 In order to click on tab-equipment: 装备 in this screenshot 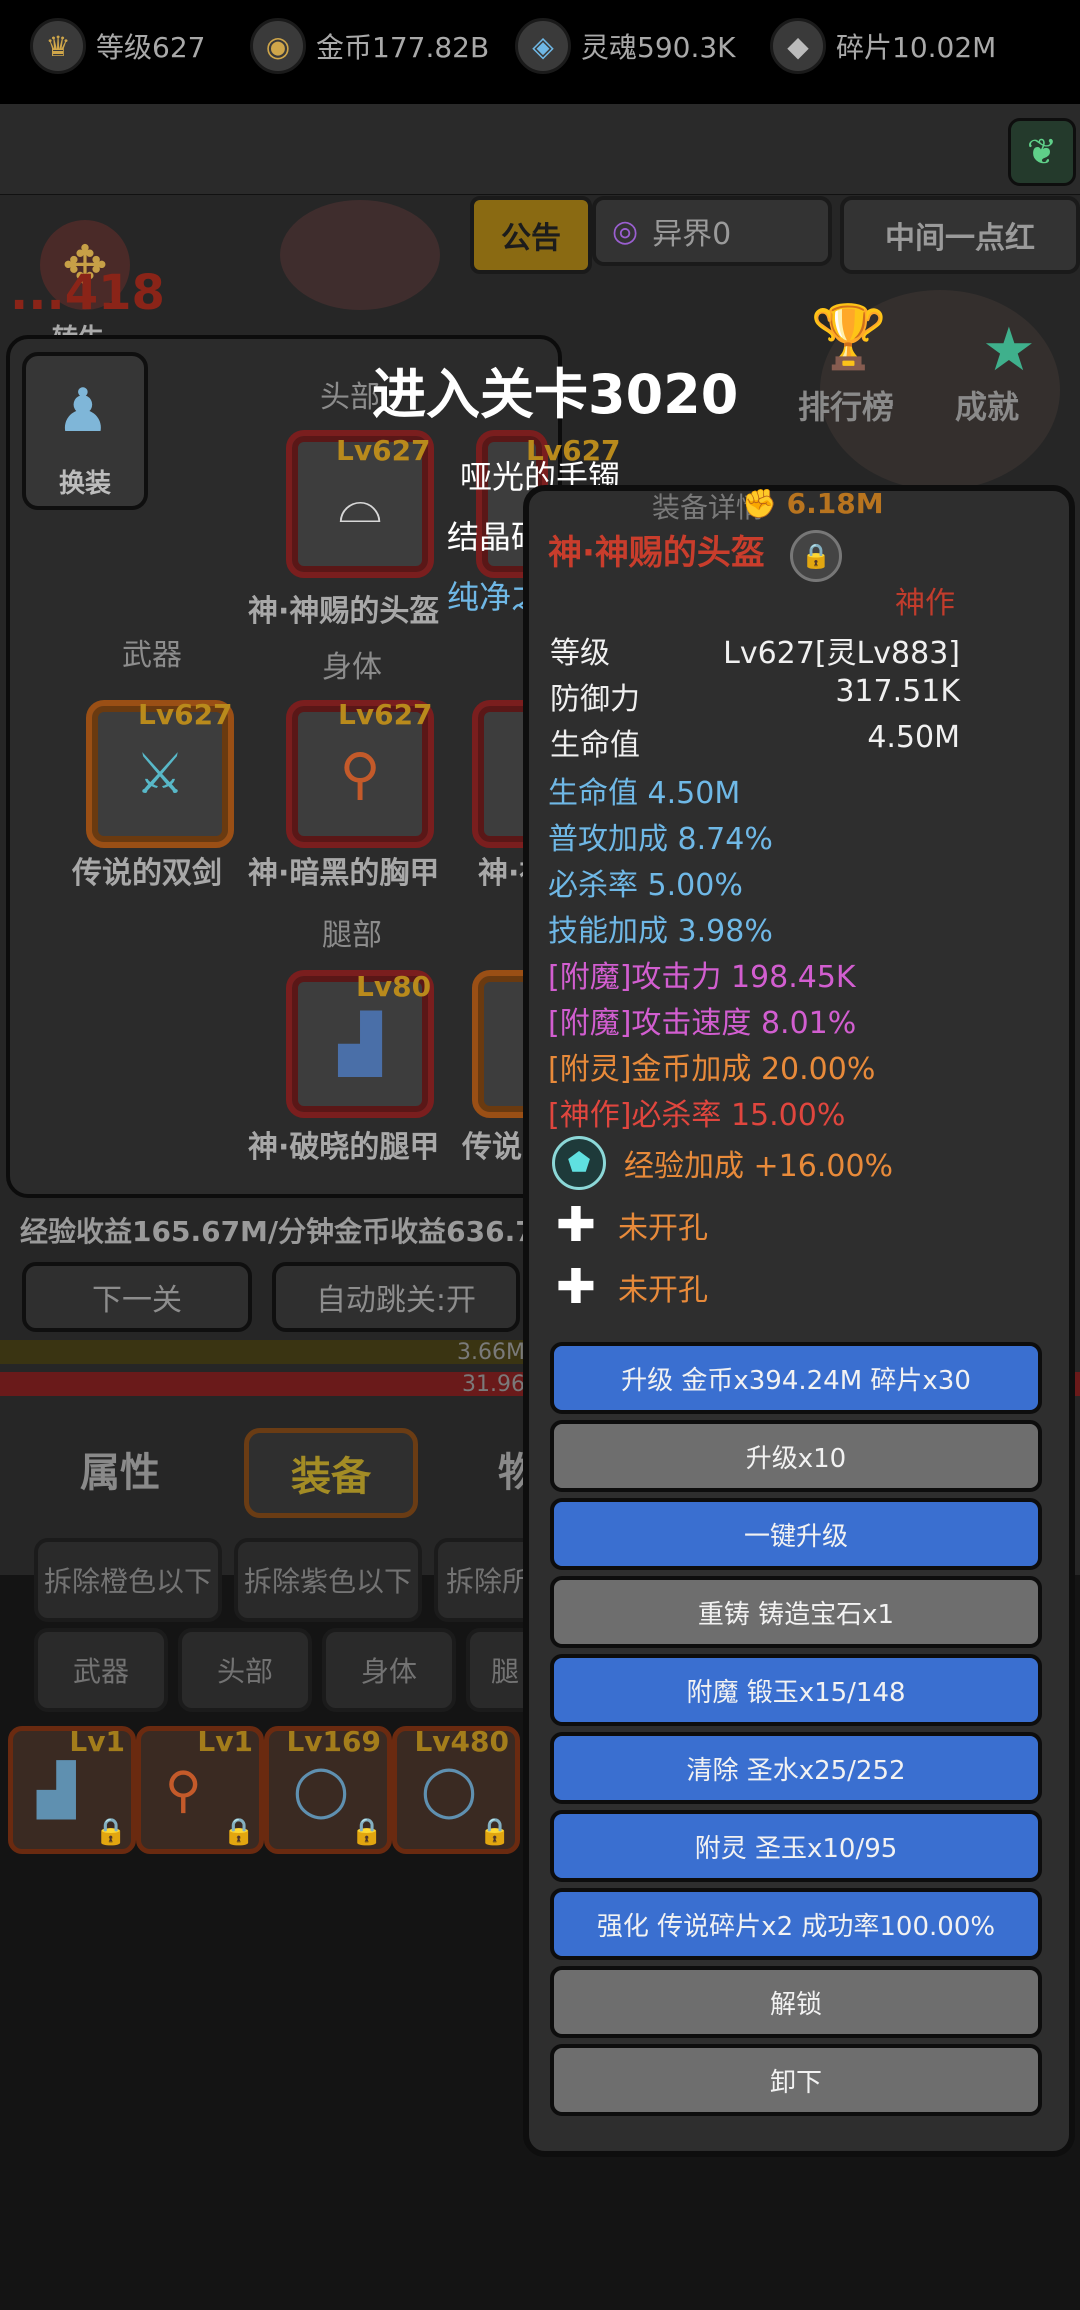, I will do `click(331, 1473)`.